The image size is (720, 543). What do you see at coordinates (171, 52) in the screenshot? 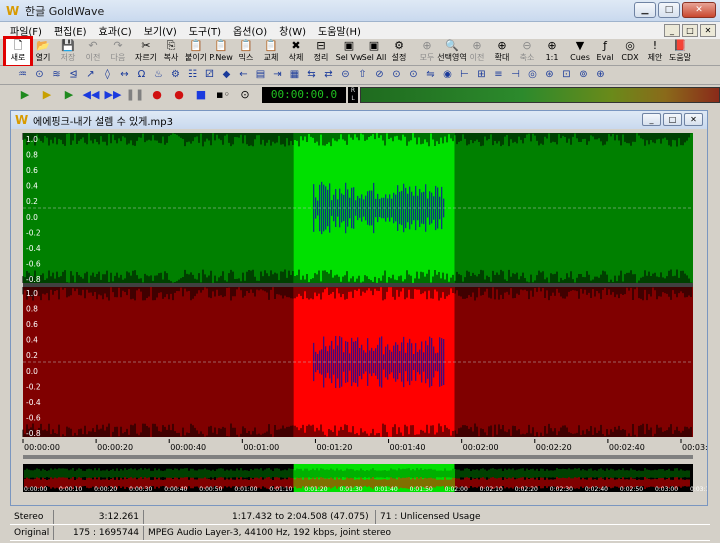
I see `toolbar-button-copy: ⎘ 복사` at bounding box center [171, 52].